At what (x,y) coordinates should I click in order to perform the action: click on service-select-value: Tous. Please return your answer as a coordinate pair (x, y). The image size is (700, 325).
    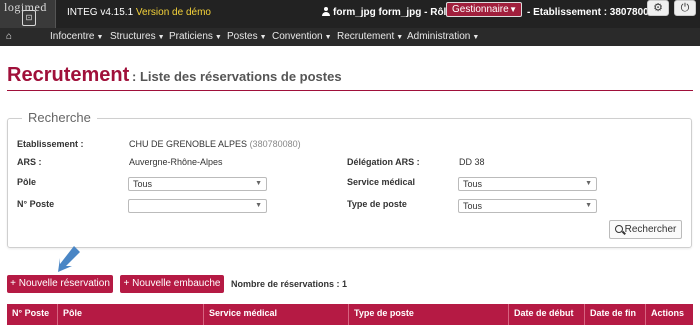
    Looking at the image, I should click on (473, 184).